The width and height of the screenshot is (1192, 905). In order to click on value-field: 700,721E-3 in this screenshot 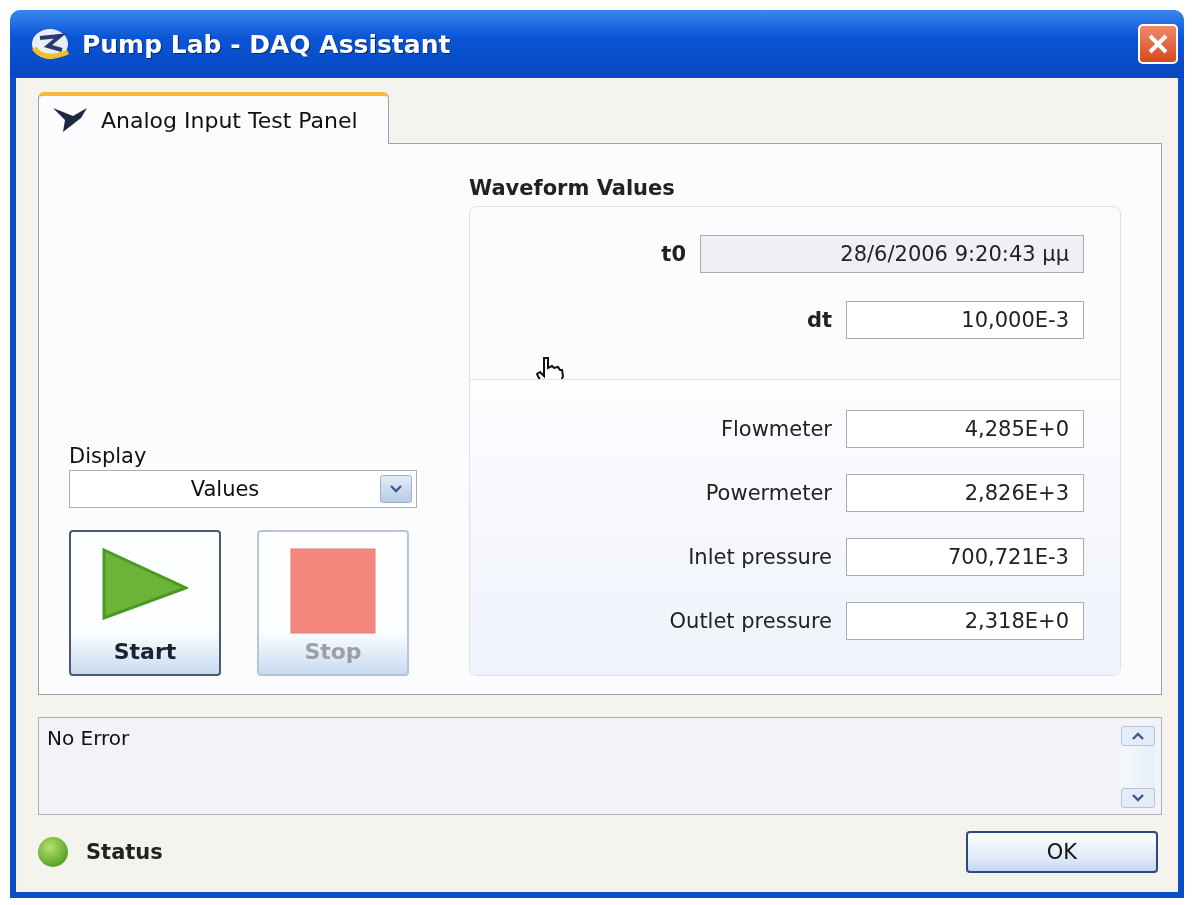, I will do `click(965, 557)`.